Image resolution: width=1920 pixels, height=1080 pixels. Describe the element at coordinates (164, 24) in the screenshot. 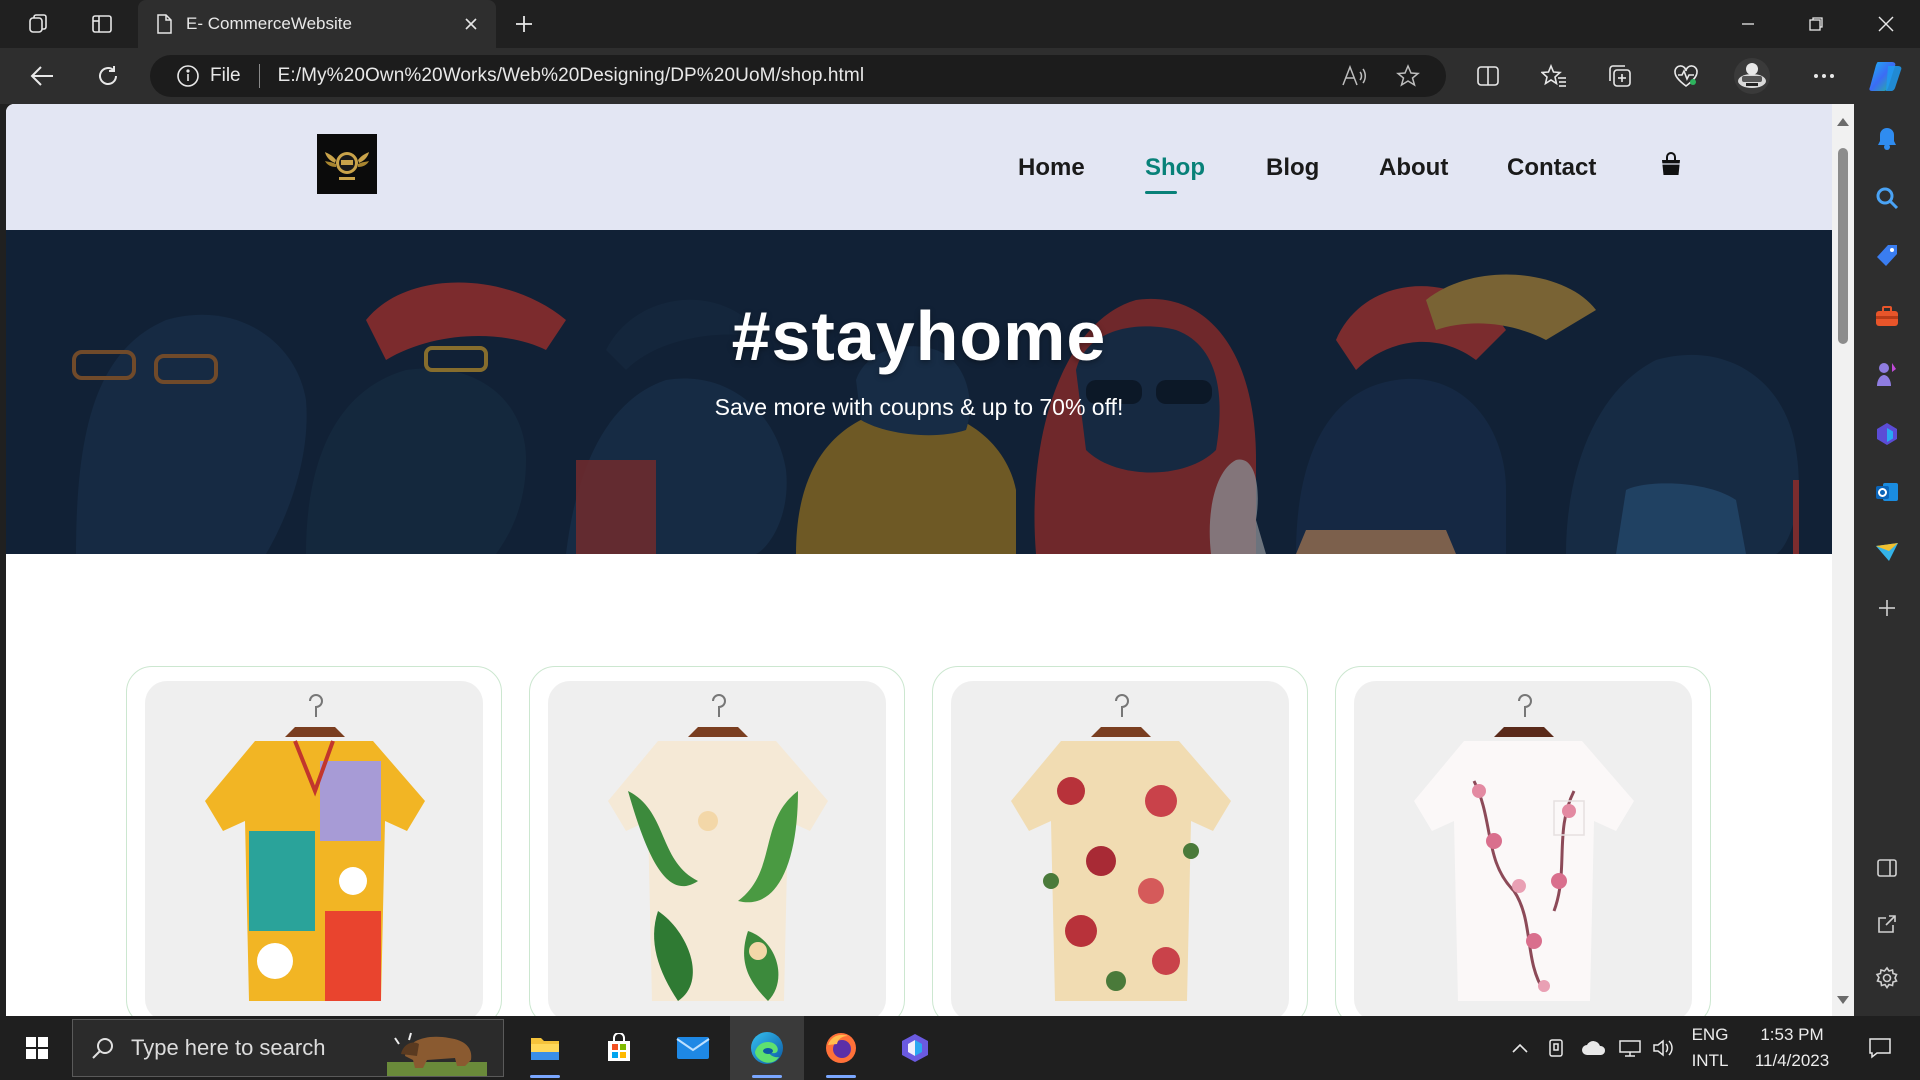

I see `page-icon` at that location.